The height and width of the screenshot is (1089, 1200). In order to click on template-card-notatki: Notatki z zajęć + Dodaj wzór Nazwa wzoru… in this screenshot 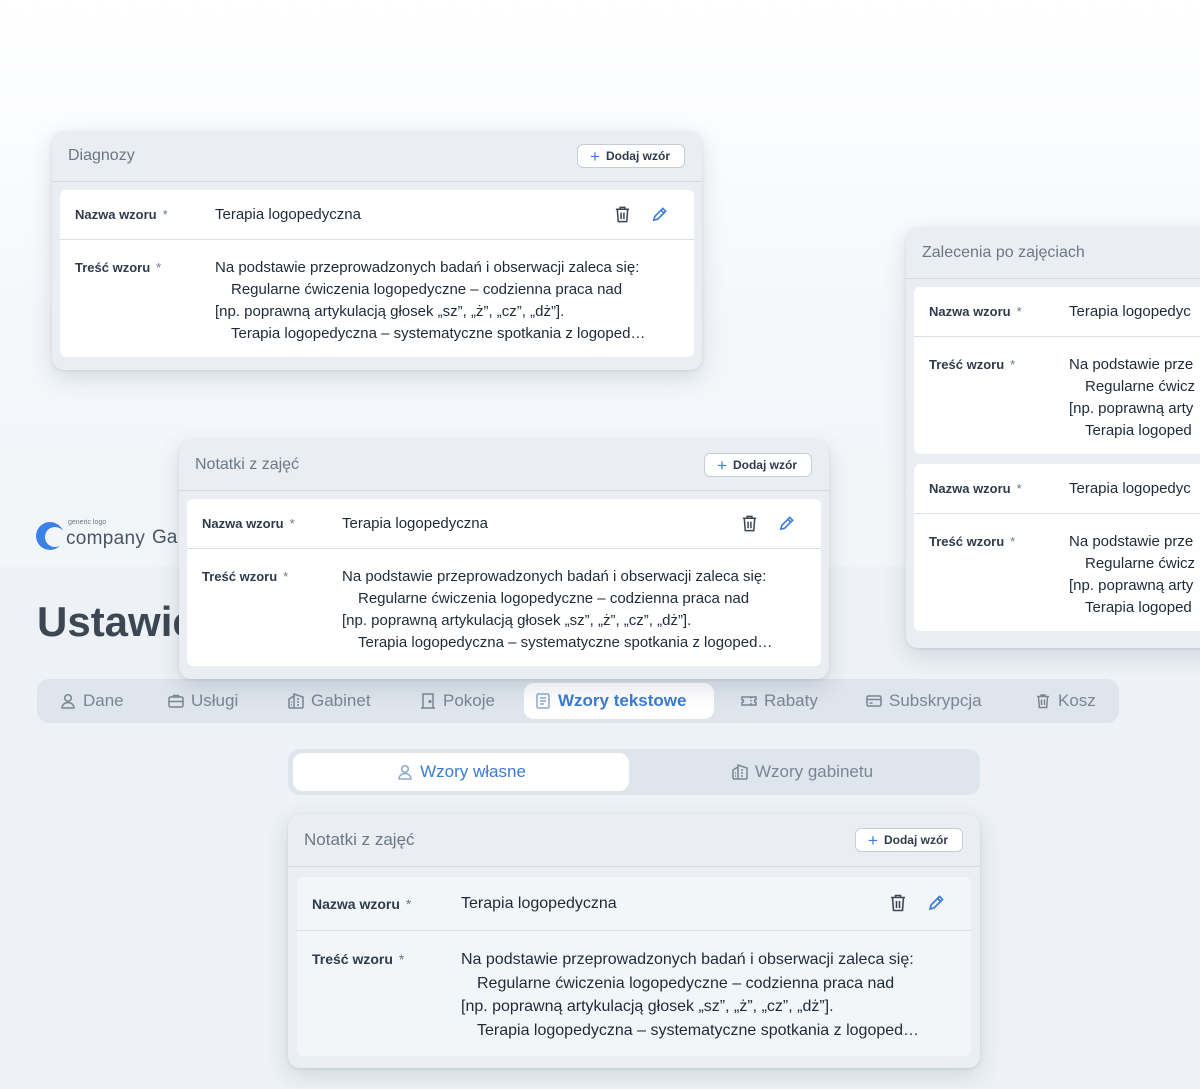, I will do `click(634, 941)`.